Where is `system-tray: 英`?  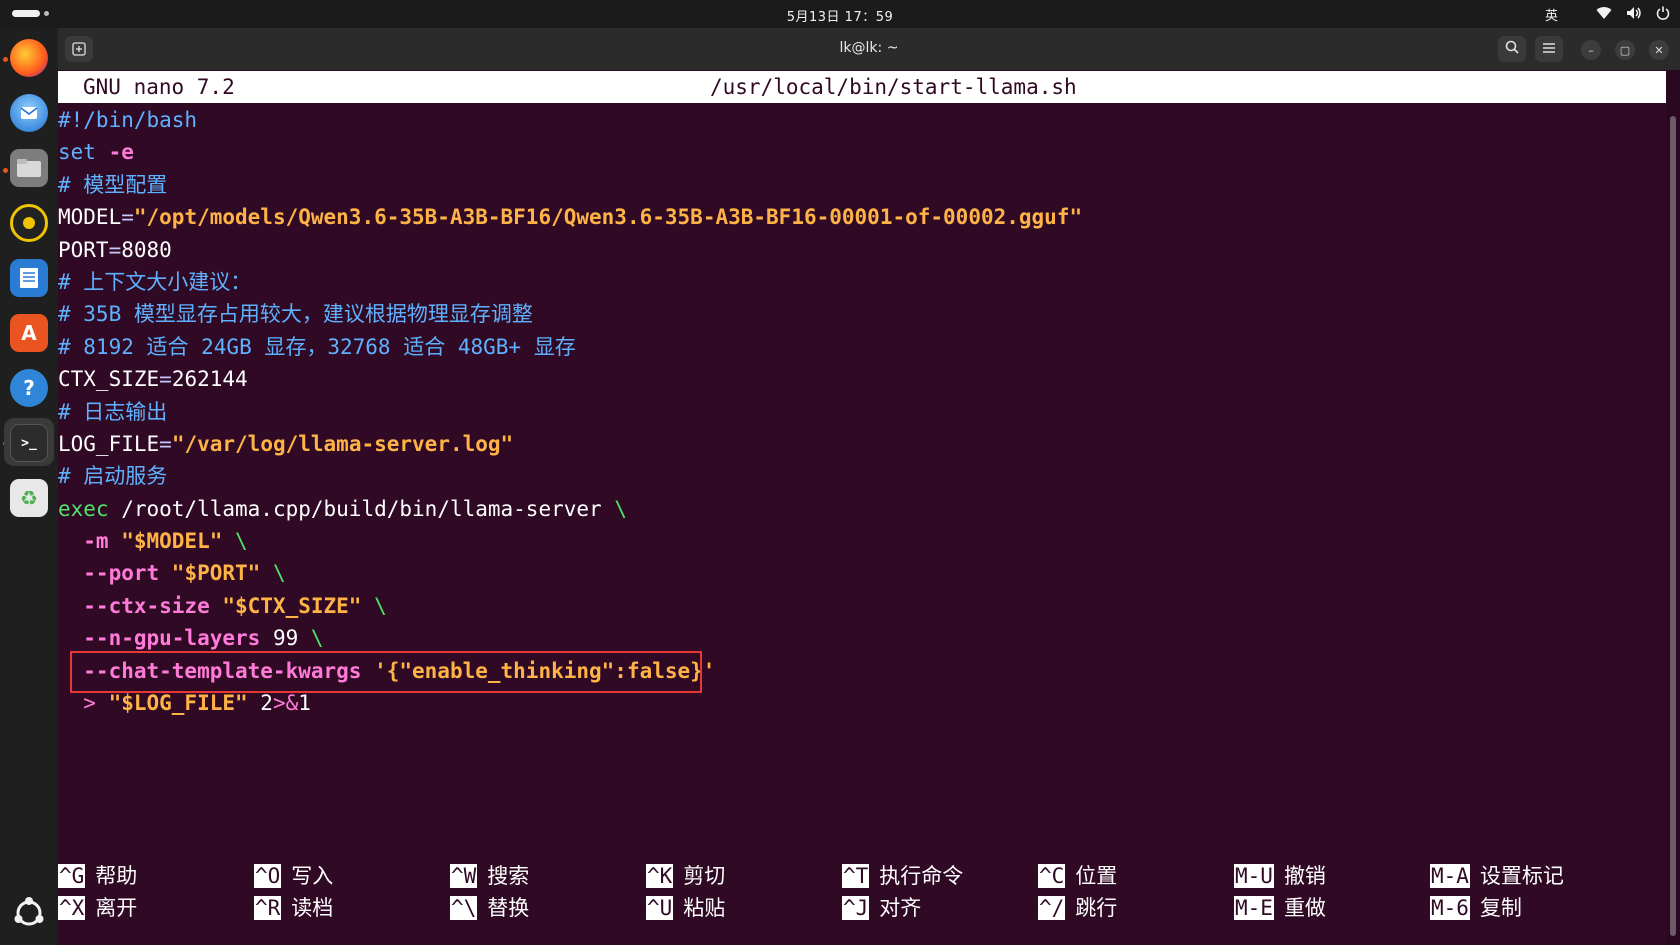 system-tray: 英 is located at coordinates (1607, 14).